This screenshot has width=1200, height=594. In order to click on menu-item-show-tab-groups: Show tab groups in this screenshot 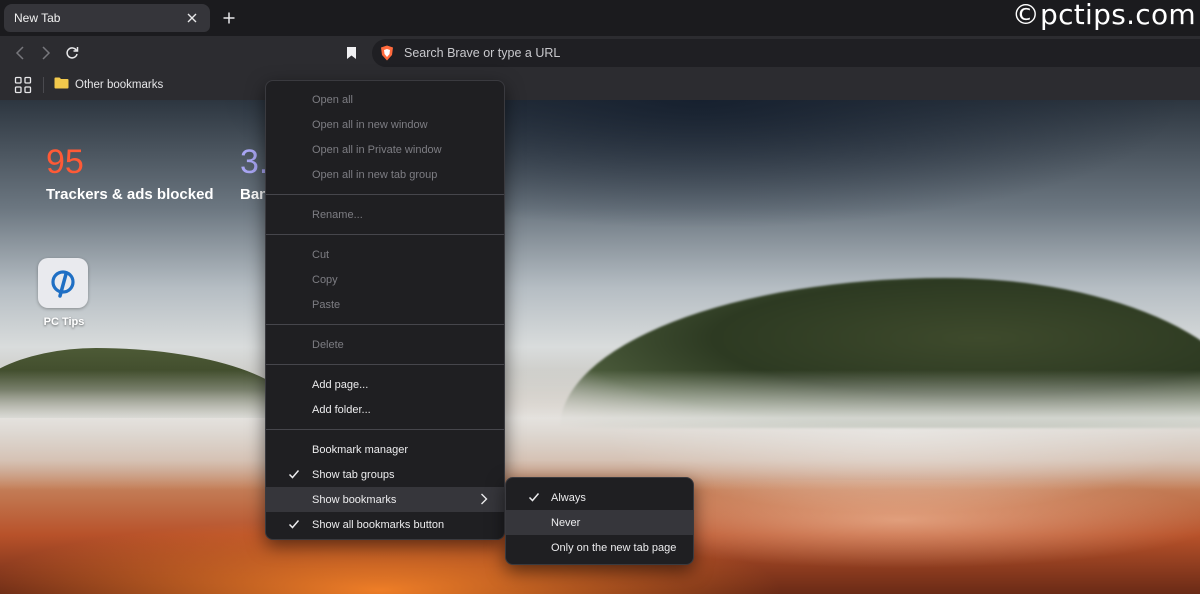, I will do `click(385, 474)`.